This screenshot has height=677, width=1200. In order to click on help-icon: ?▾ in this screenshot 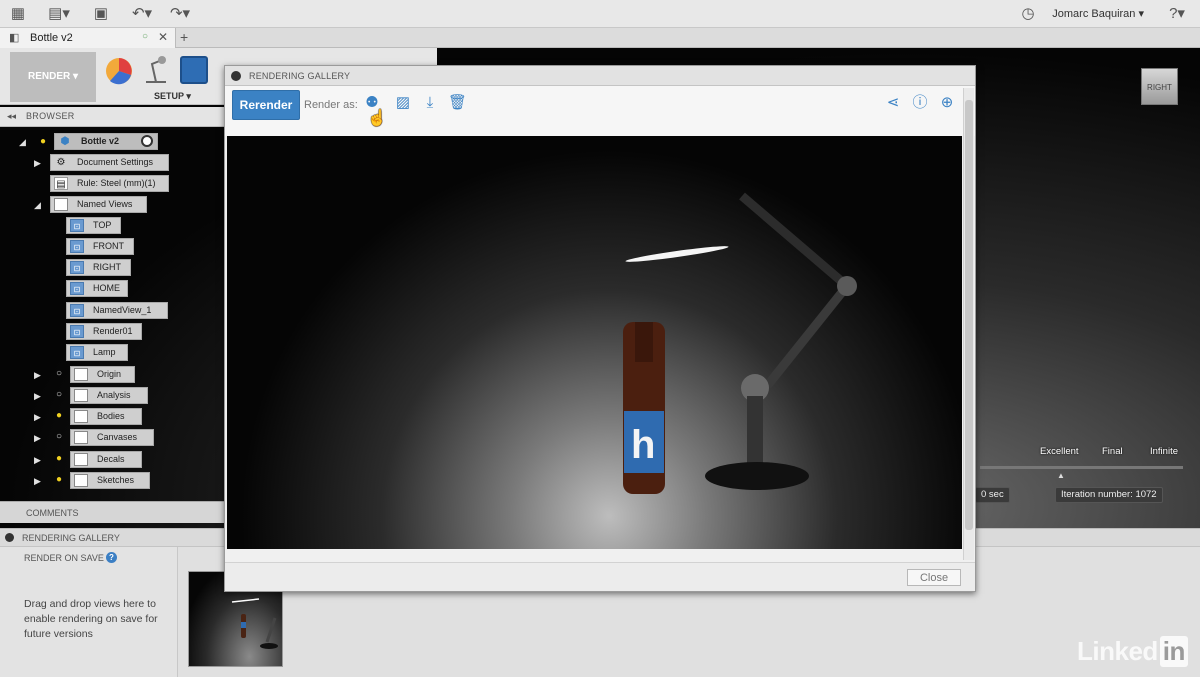, I will do `click(1177, 14)`.